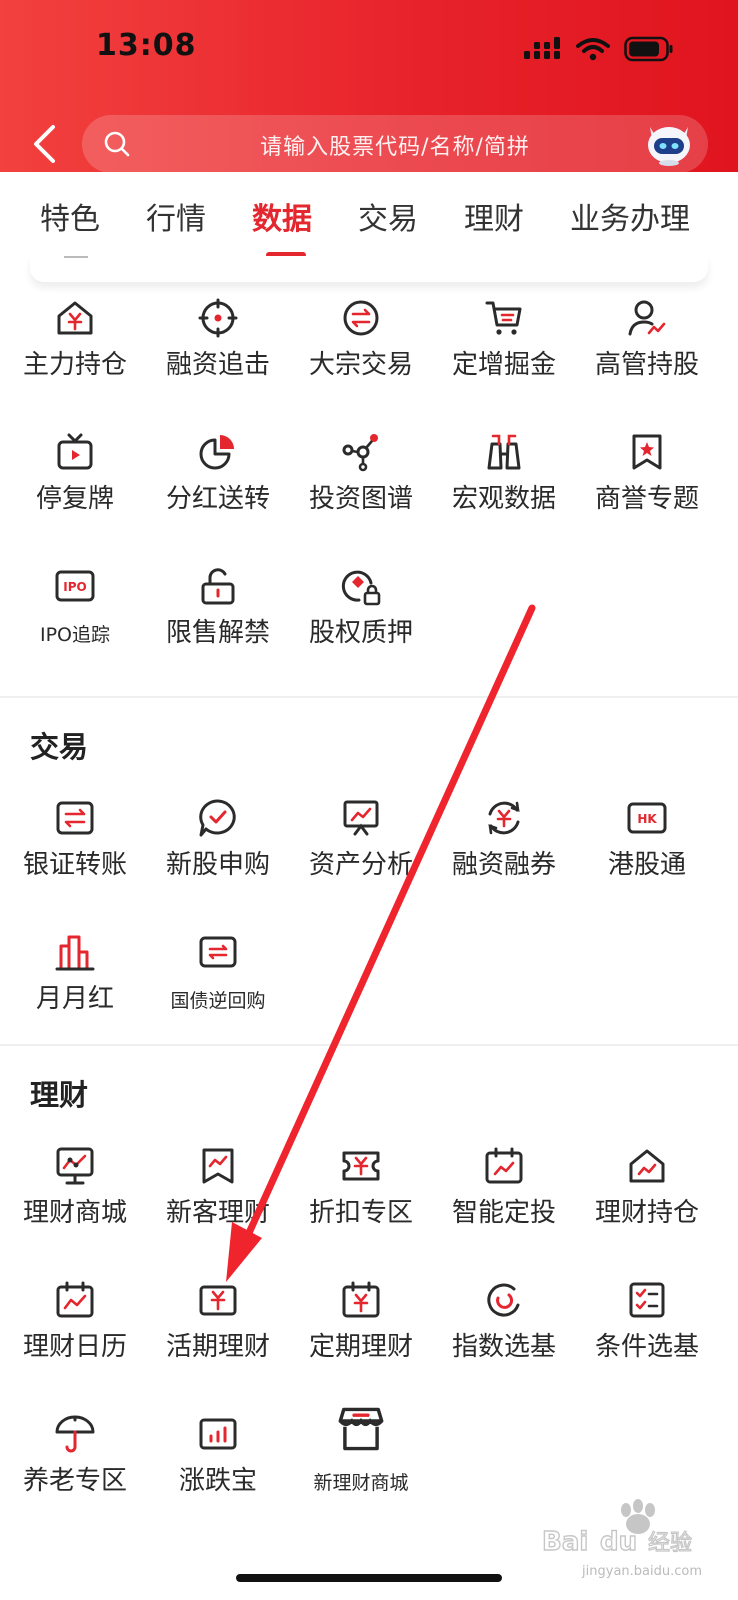  Describe the element at coordinates (503, 865) in the screenshot. I see `grid-item-label: 融资融券` at that location.